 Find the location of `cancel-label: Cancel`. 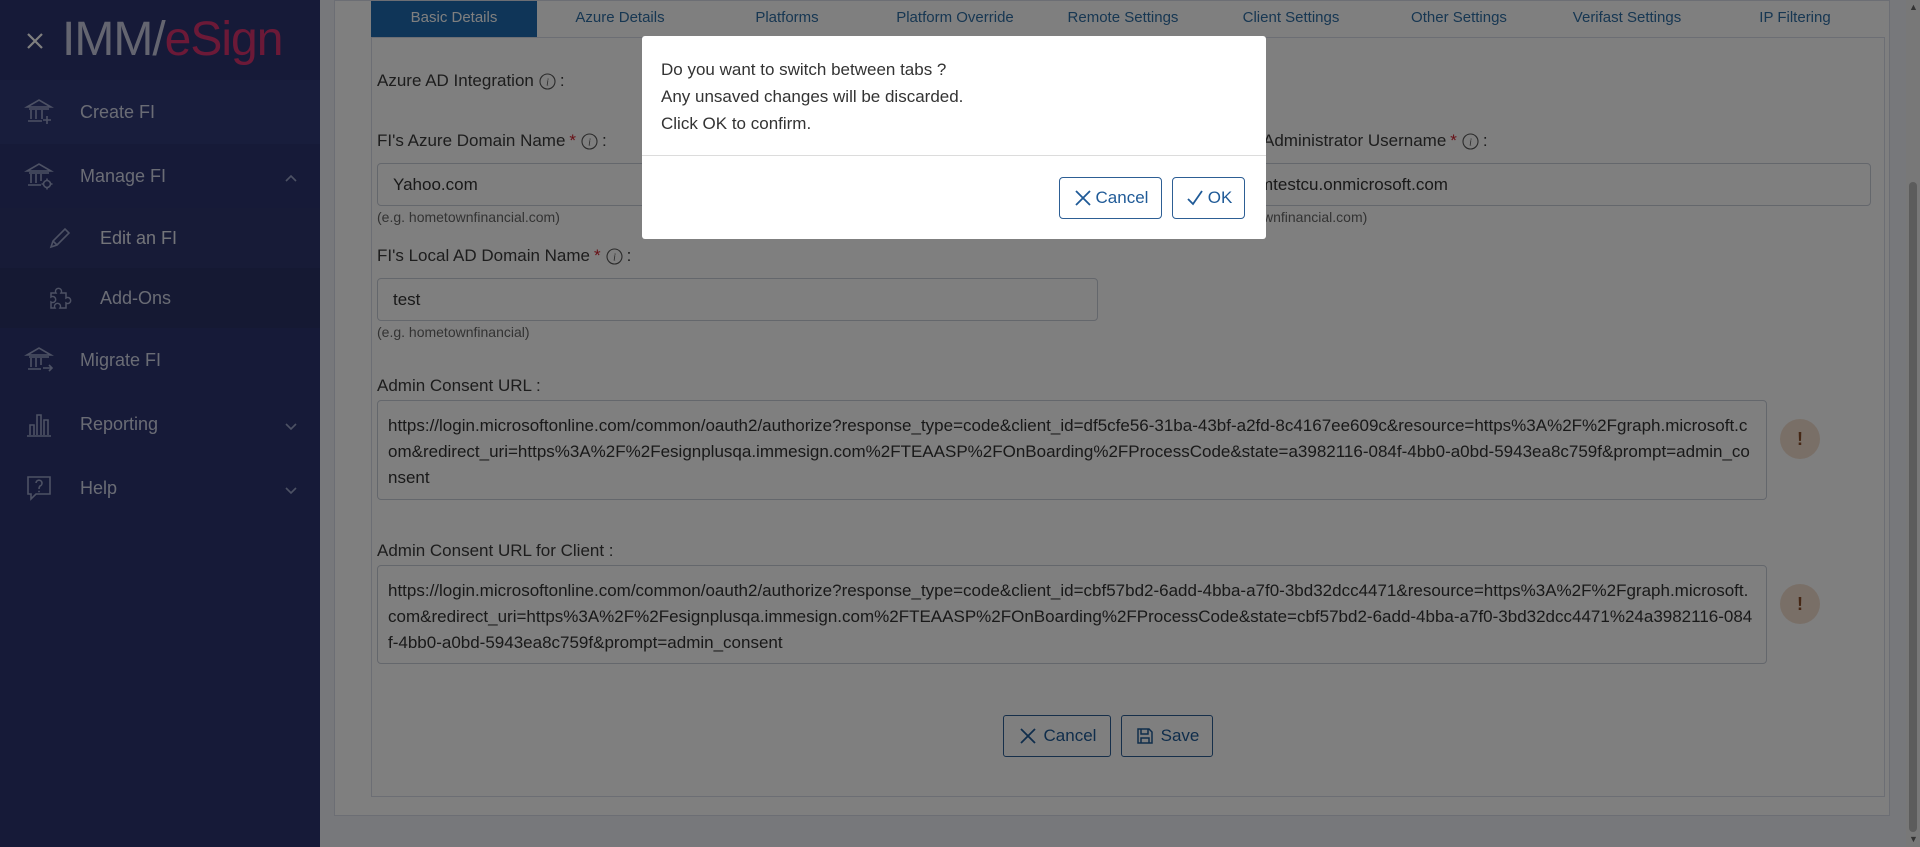

cancel-label: Cancel is located at coordinates (1122, 197).